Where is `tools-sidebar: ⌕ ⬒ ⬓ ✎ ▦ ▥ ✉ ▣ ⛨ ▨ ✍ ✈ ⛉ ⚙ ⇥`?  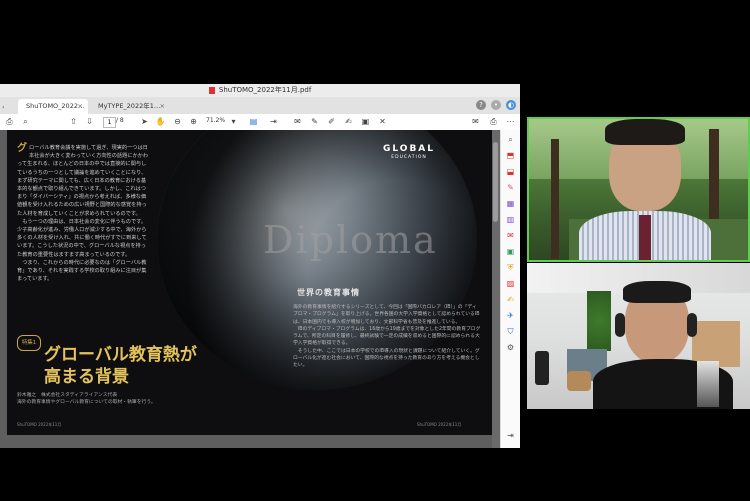 tools-sidebar: ⌕ ⬒ ⬓ ✎ ▦ ▥ ✉ ▣ ⛨ ▨ ✍ ✈ ⛉ ⚙ ⇥ is located at coordinates (510, 289).